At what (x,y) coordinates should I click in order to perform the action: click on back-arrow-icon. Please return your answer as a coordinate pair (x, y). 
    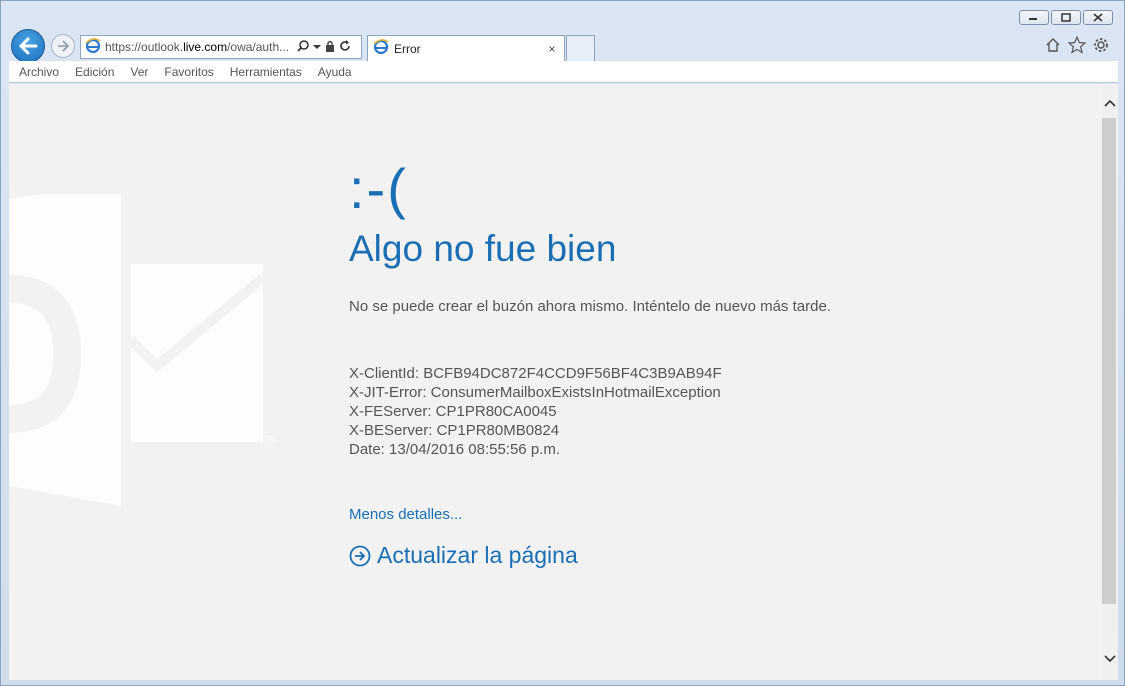
    Looking at the image, I should click on (28, 46).